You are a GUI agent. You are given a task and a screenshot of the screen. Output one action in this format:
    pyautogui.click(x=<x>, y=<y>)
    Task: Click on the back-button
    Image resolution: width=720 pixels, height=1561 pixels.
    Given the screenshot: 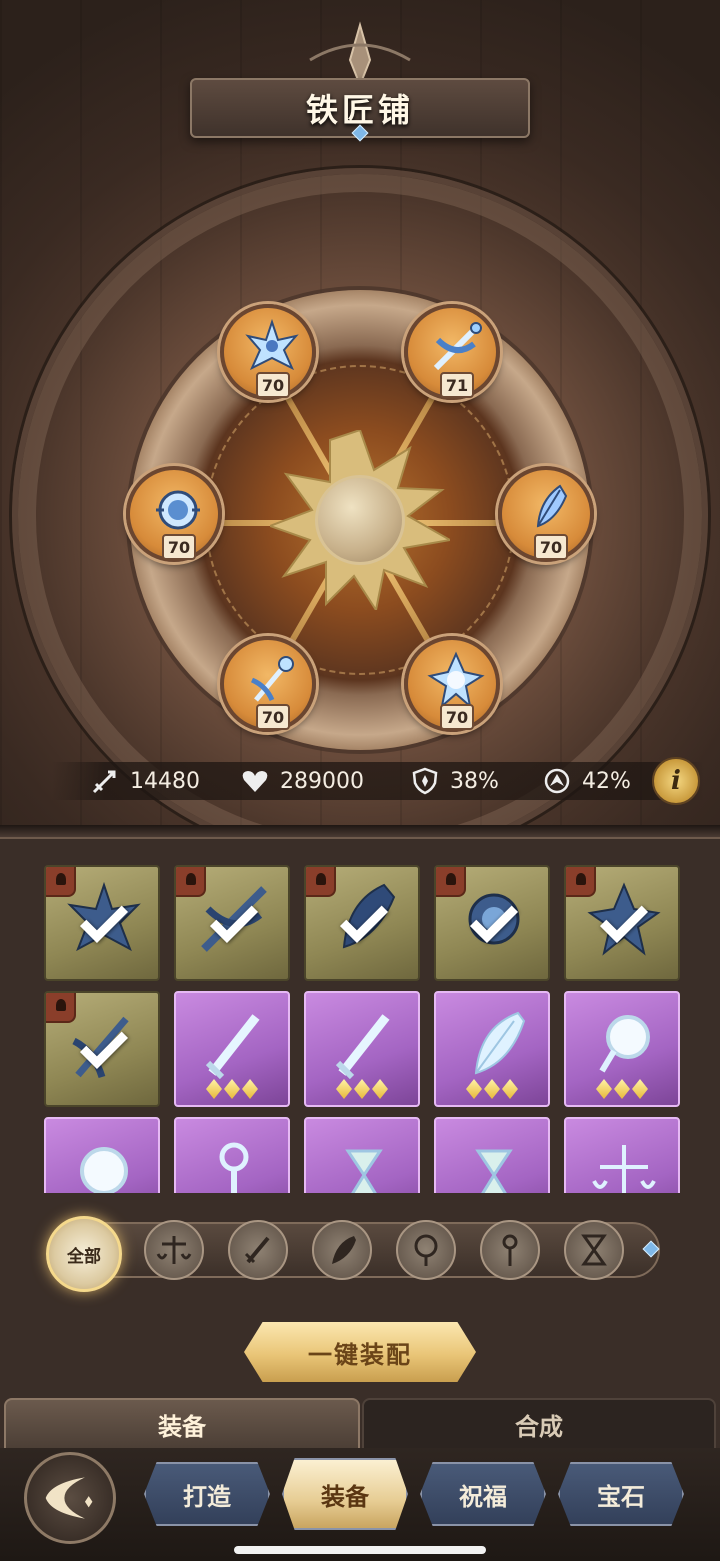 What is the action you would take?
    pyautogui.click(x=70, y=1498)
    